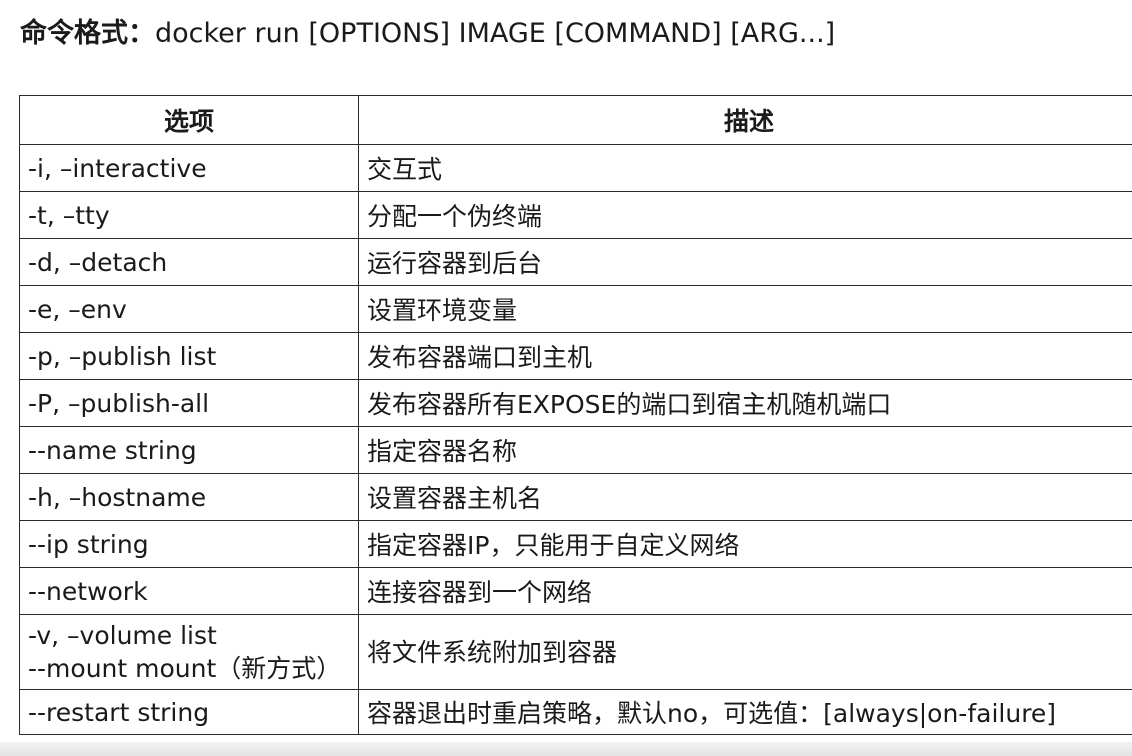  What do you see at coordinates (745, 168) in the screenshot?
I see `description-cell: 交互式` at bounding box center [745, 168].